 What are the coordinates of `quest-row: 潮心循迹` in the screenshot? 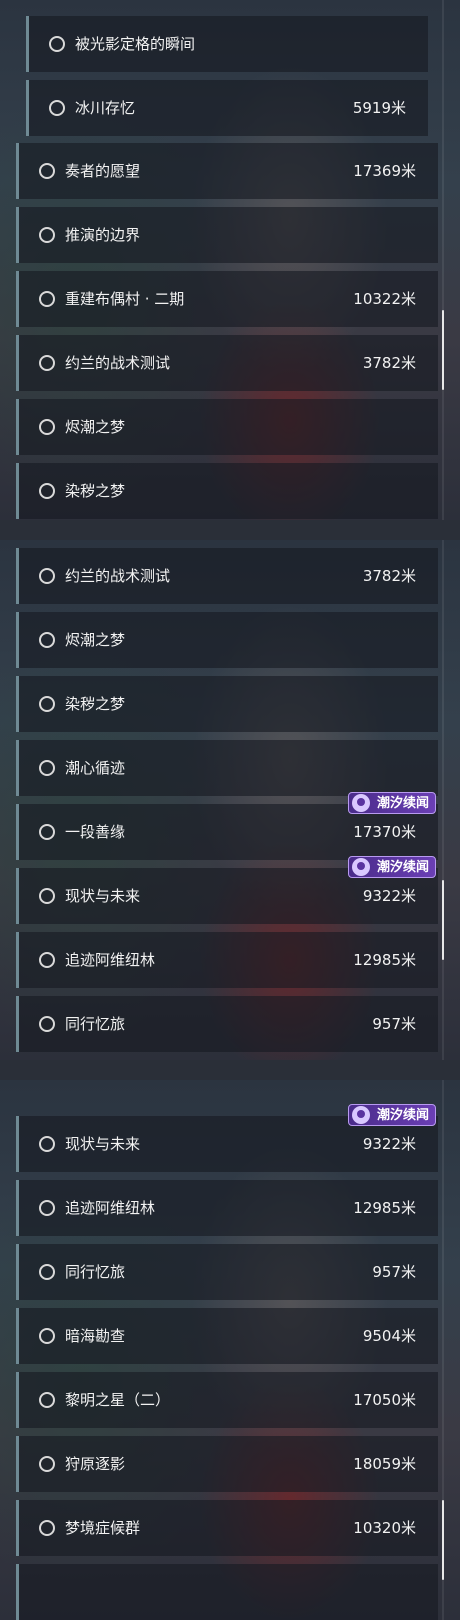 It's located at (227, 768).